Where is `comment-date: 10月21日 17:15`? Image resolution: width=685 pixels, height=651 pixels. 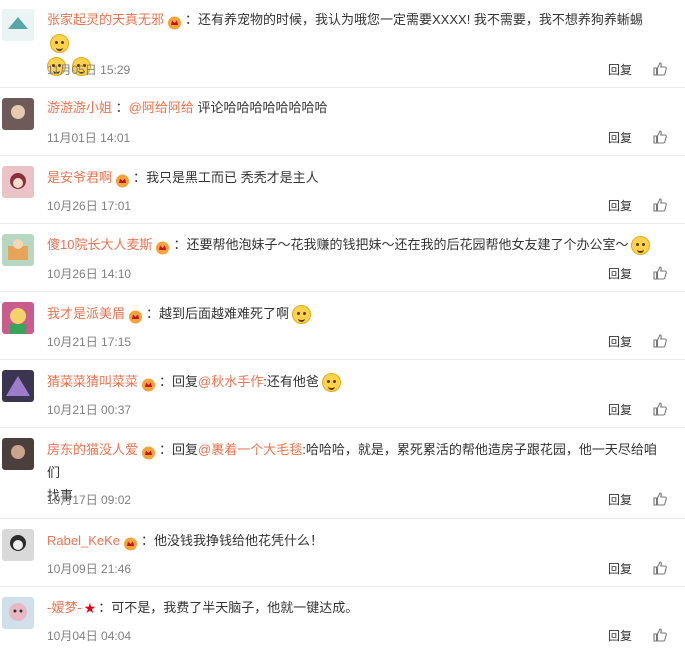
comment-date: 10月21日 17:15 is located at coordinates (89, 342).